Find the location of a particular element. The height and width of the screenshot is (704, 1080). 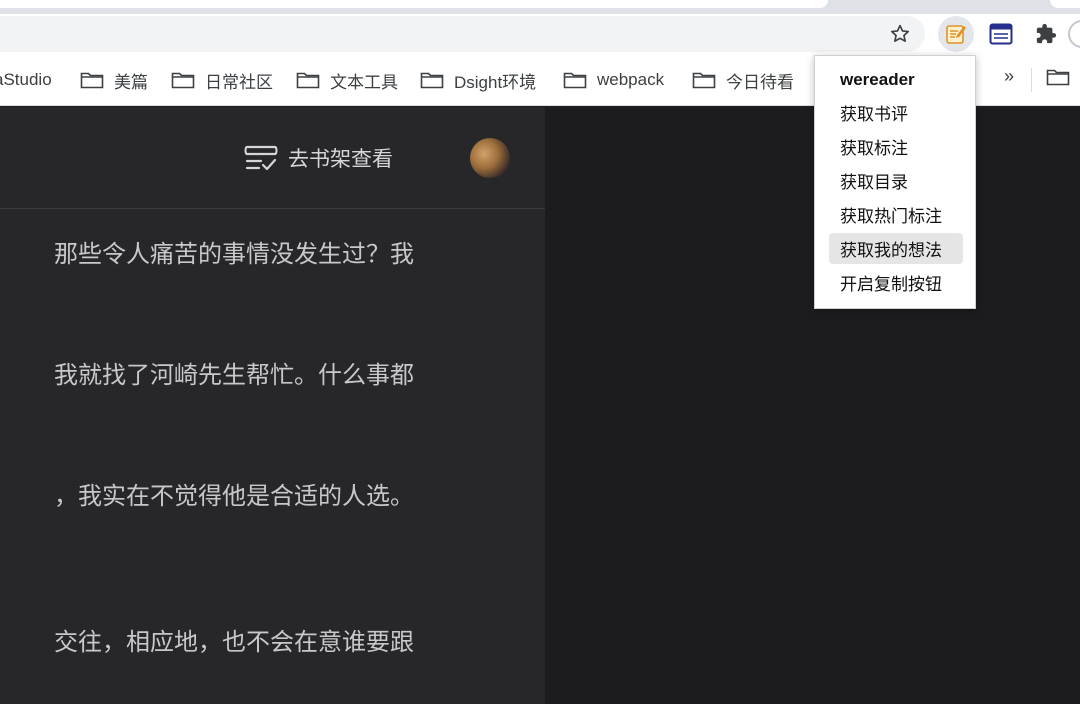

bookmark-label: 今日待看 is located at coordinates (760, 82).